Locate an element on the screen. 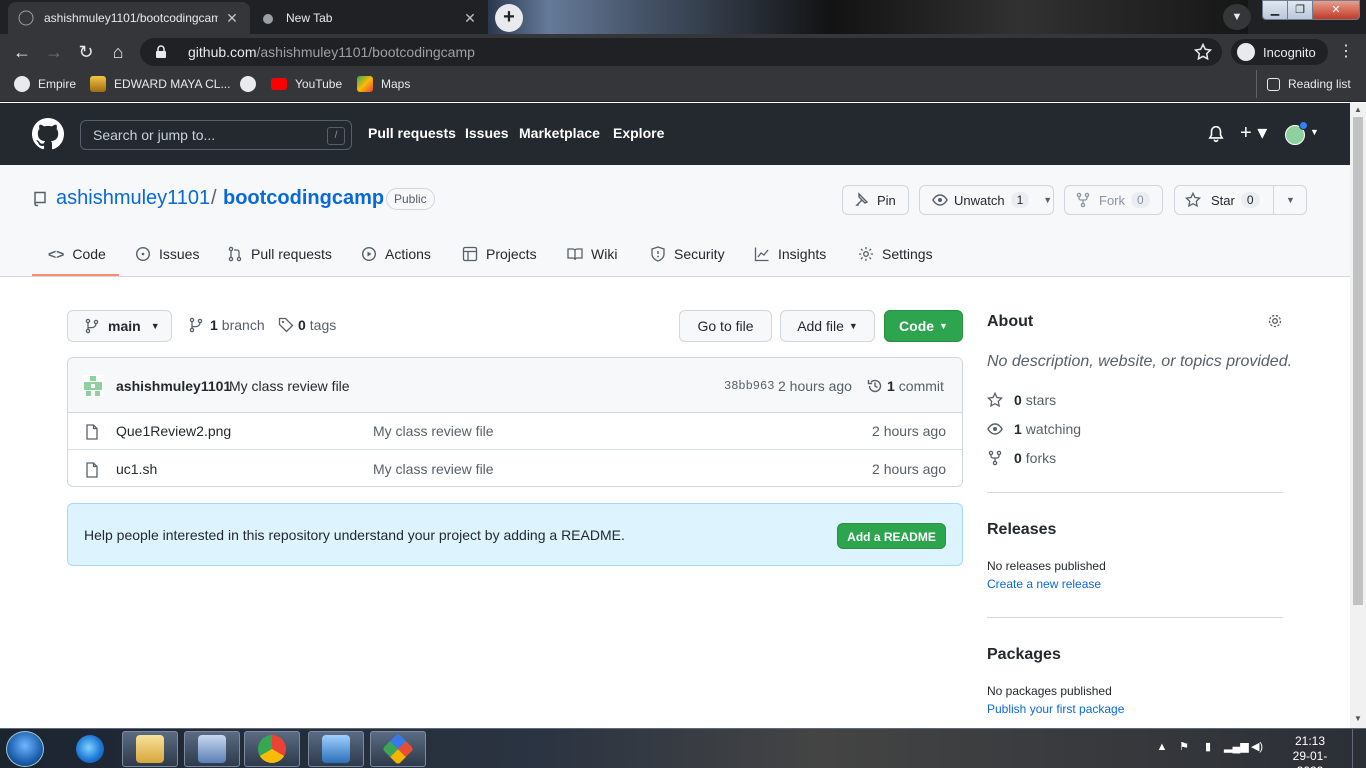 The width and height of the screenshot is (1366, 768). internet-explorer-icon is located at coordinates (90, 749).